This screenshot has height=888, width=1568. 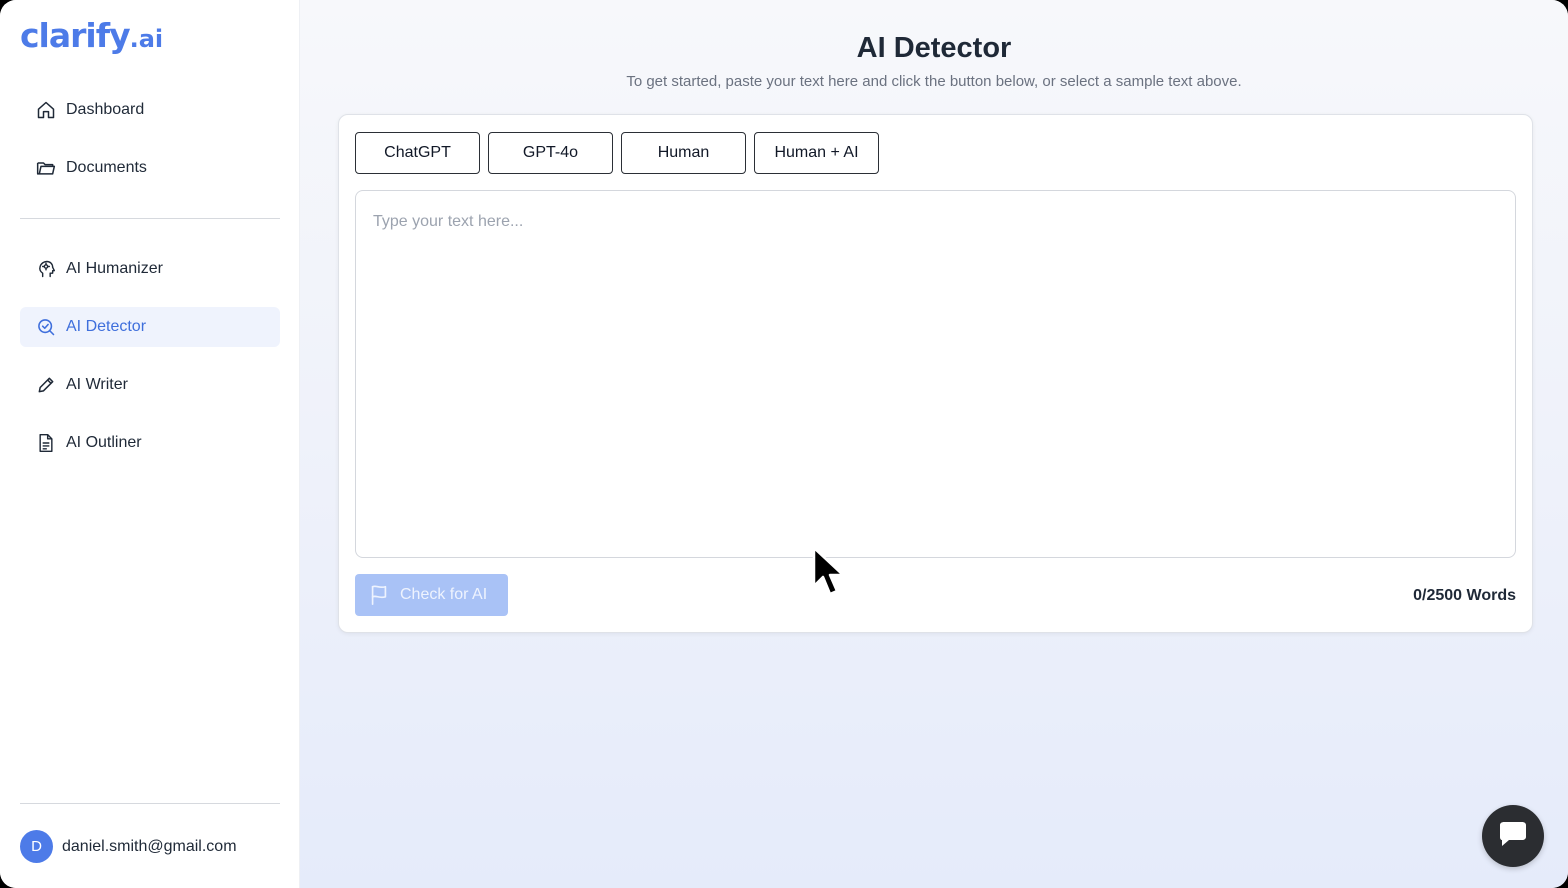 I want to click on avatar: D, so click(x=36, y=846).